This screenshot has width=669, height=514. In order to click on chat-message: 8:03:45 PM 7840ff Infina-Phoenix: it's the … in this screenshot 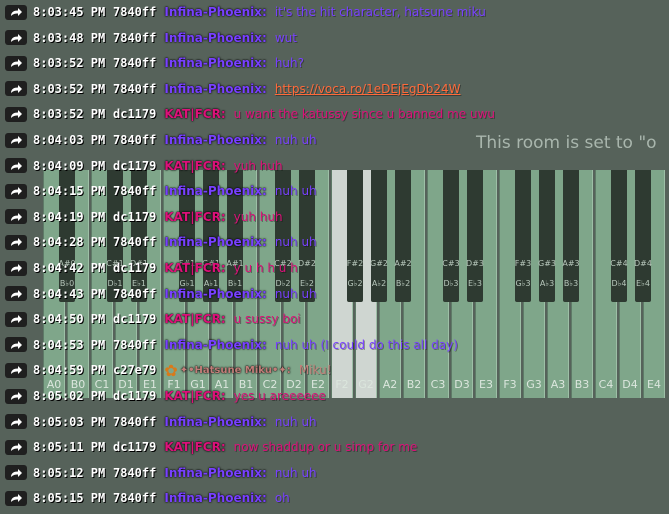, I will do `click(334, 12)`.